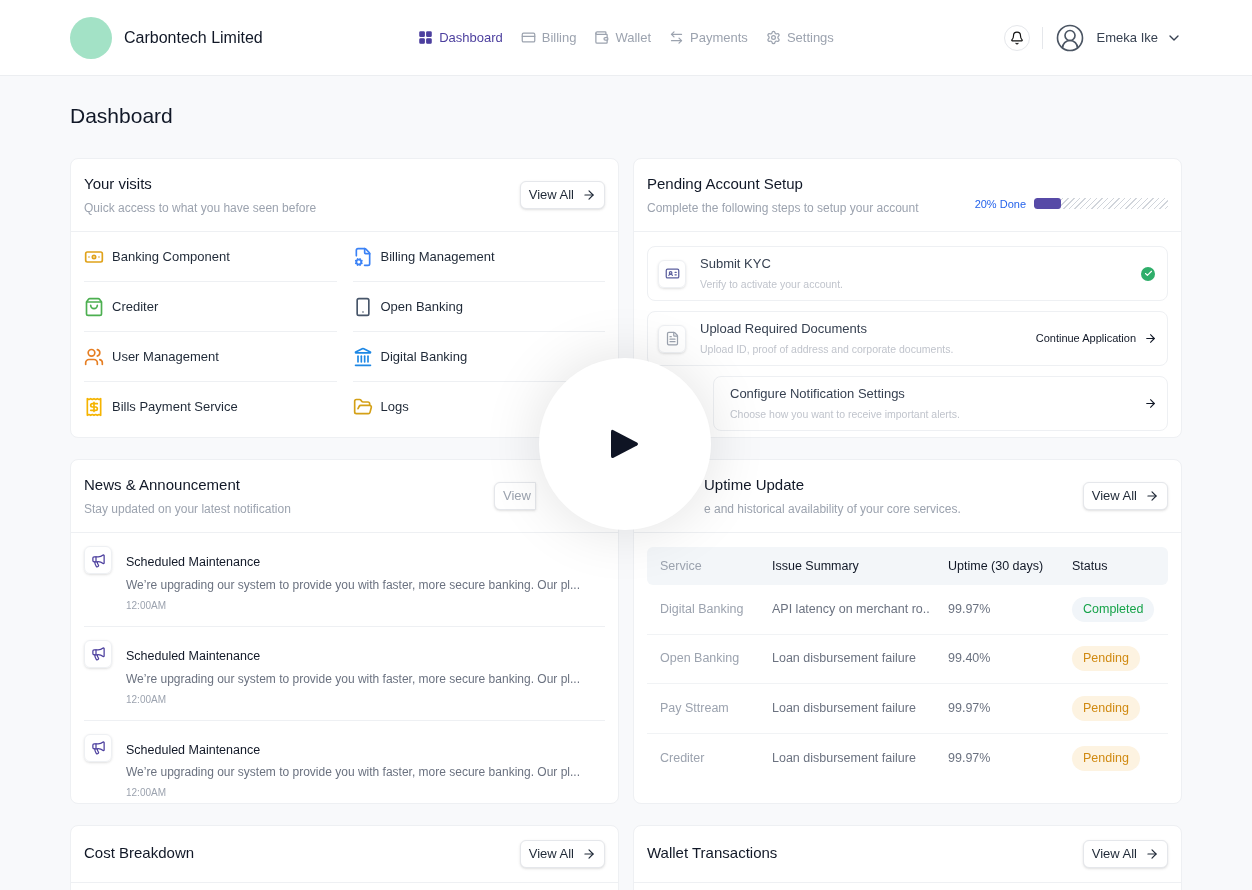 This screenshot has height=890, width=1252. Describe the element at coordinates (1139, 37) in the screenshot. I see `user-menu: Emeka Ike` at that location.